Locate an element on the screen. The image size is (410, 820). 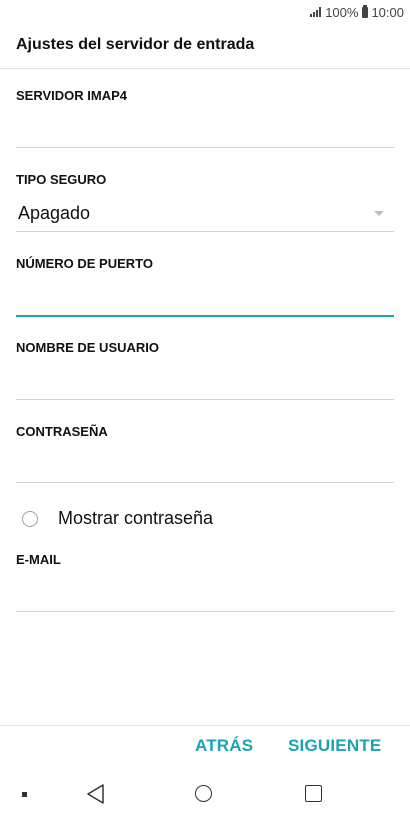
username-input is located at coordinates (205, 381).